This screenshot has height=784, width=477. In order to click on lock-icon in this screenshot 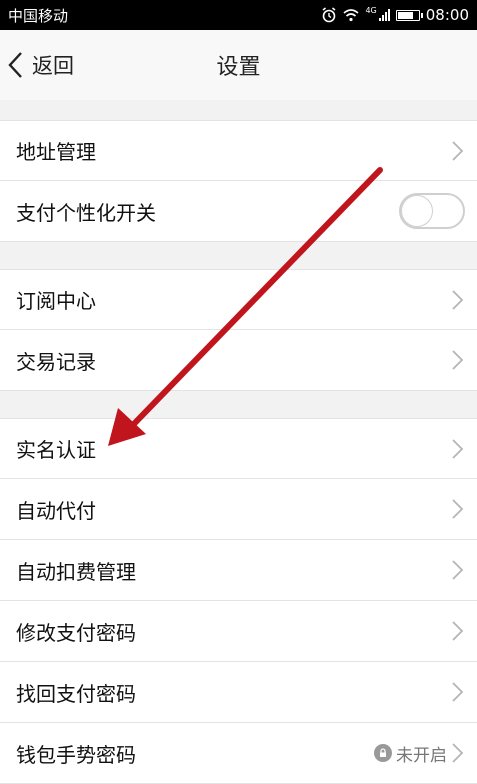, I will do `click(383, 753)`.